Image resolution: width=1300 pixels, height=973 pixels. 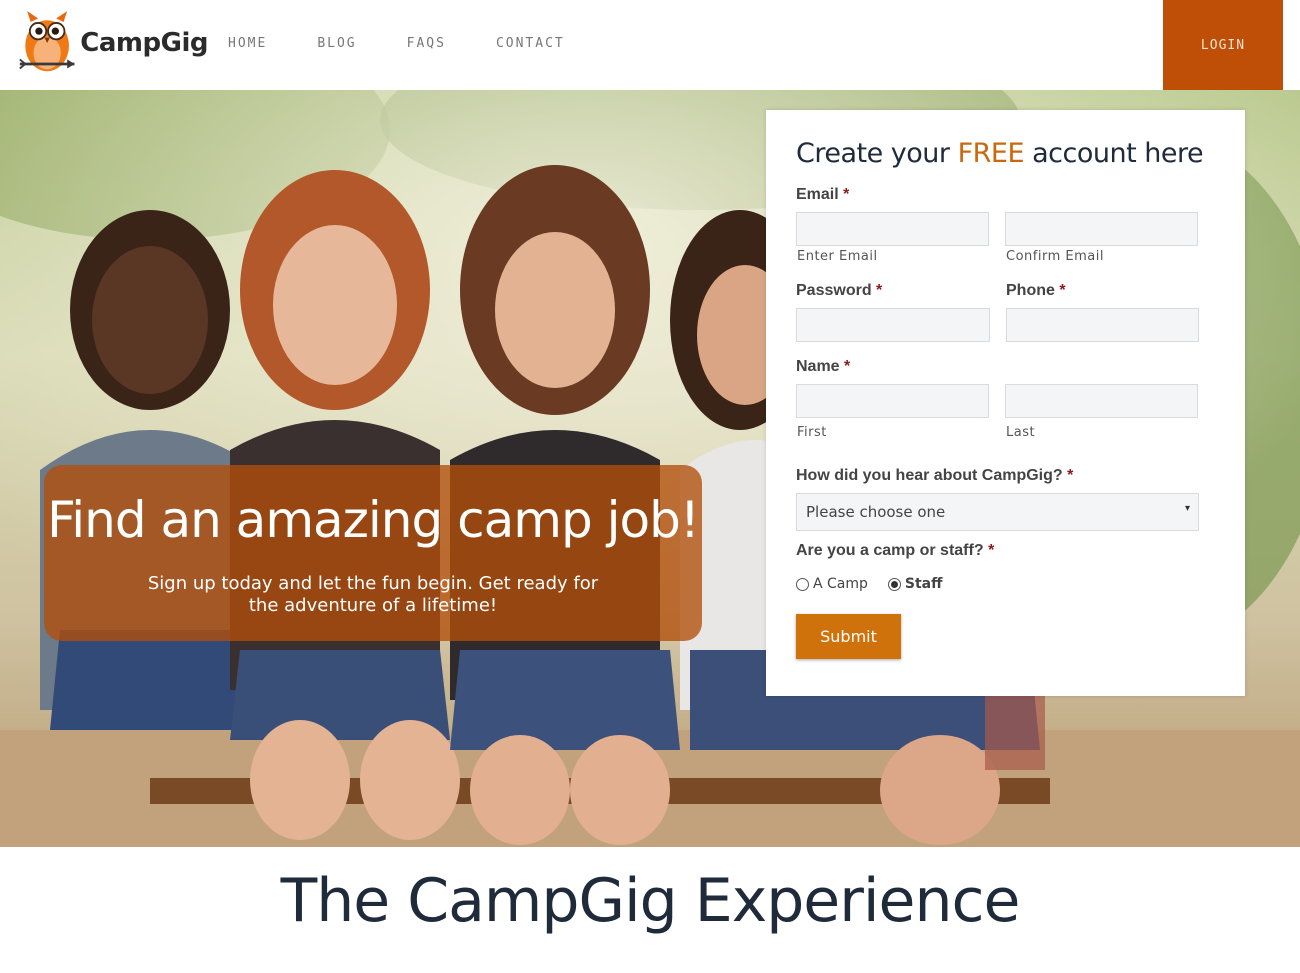 I want to click on password-label: Password *, so click(x=839, y=291).